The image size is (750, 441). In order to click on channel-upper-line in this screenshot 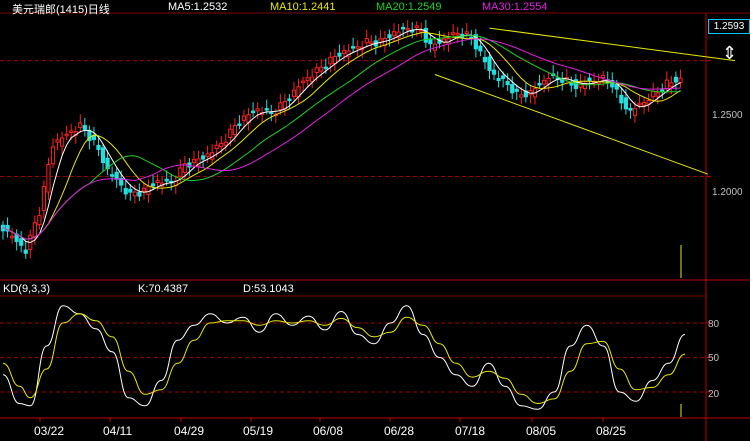, I will do `click(612, 44)`.